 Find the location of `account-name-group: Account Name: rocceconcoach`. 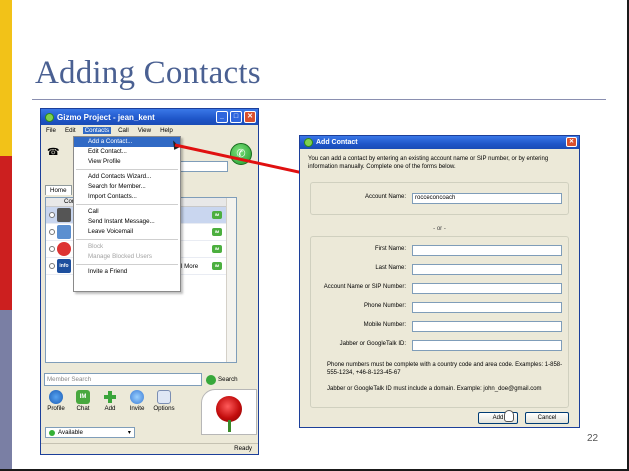

account-name-group: Account Name: rocceconcoach is located at coordinates (439, 198).